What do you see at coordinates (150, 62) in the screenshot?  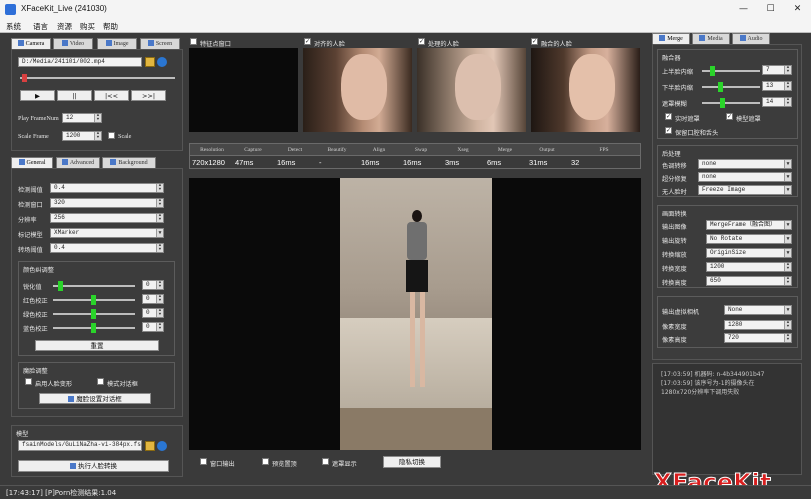 I see `open-folder-icon` at bounding box center [150, 62].